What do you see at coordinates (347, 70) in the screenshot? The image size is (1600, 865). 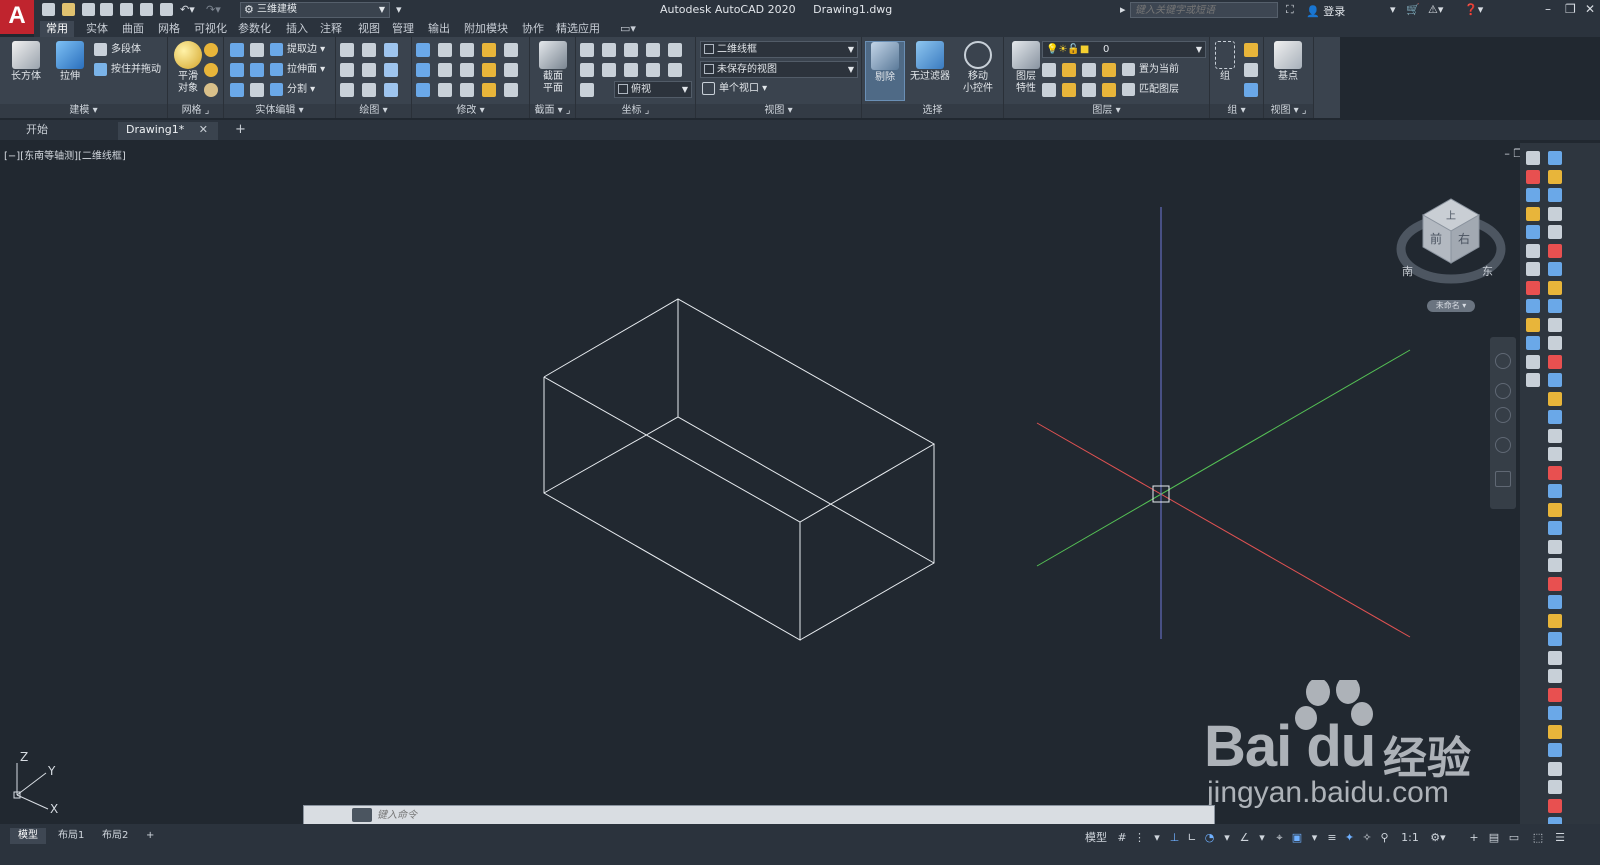 I see `spline-icon` at bounding box center [347, 70].